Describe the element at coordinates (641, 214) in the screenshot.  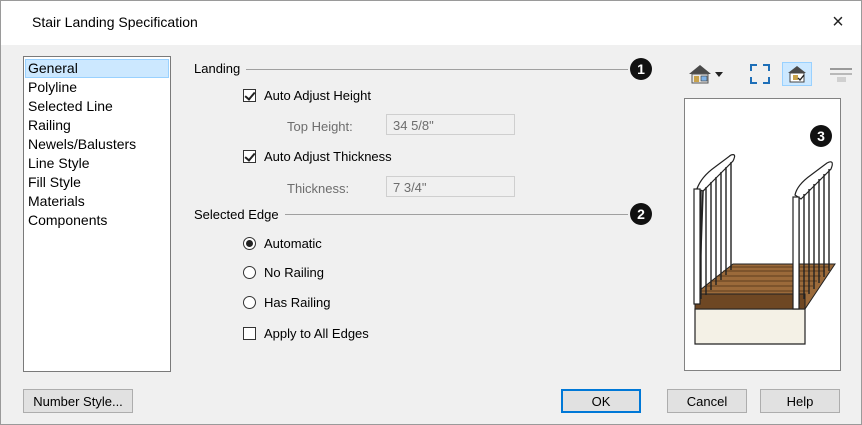
I see `callout-2: 2` at that location.